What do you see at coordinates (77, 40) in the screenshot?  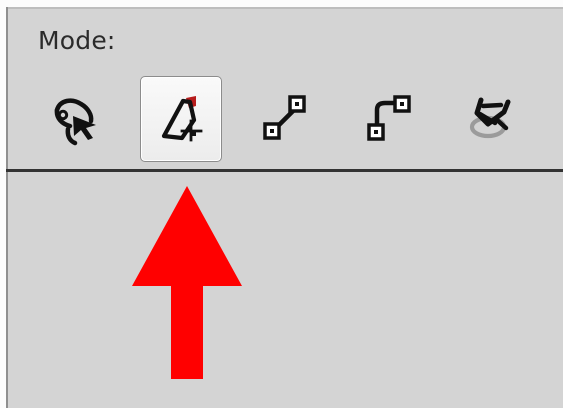 I see `mode-label: Mode:` at bounding box center [77, 40].